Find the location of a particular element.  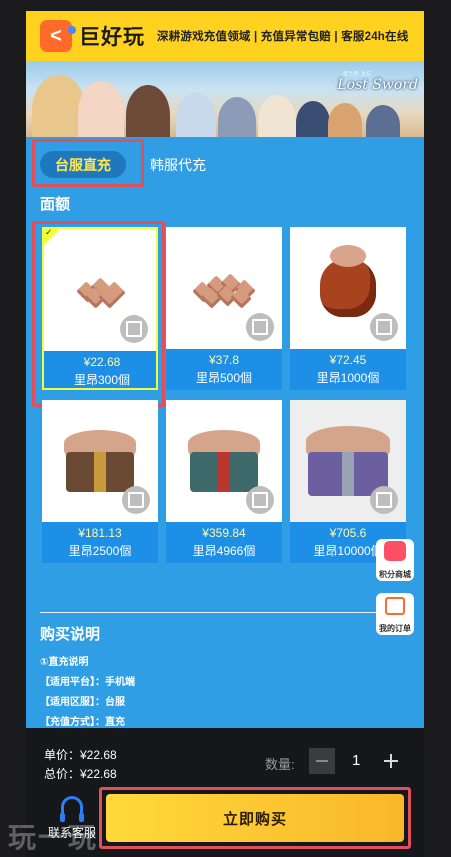

brand-name: 巨好玩 is located at coordinates (112, 37).